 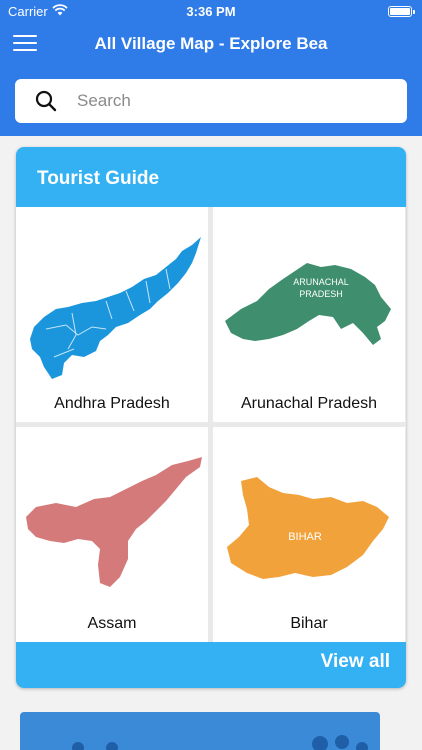 I want to click on map-label-arunachal-2: PRADESH, so click(x=321, y=294).